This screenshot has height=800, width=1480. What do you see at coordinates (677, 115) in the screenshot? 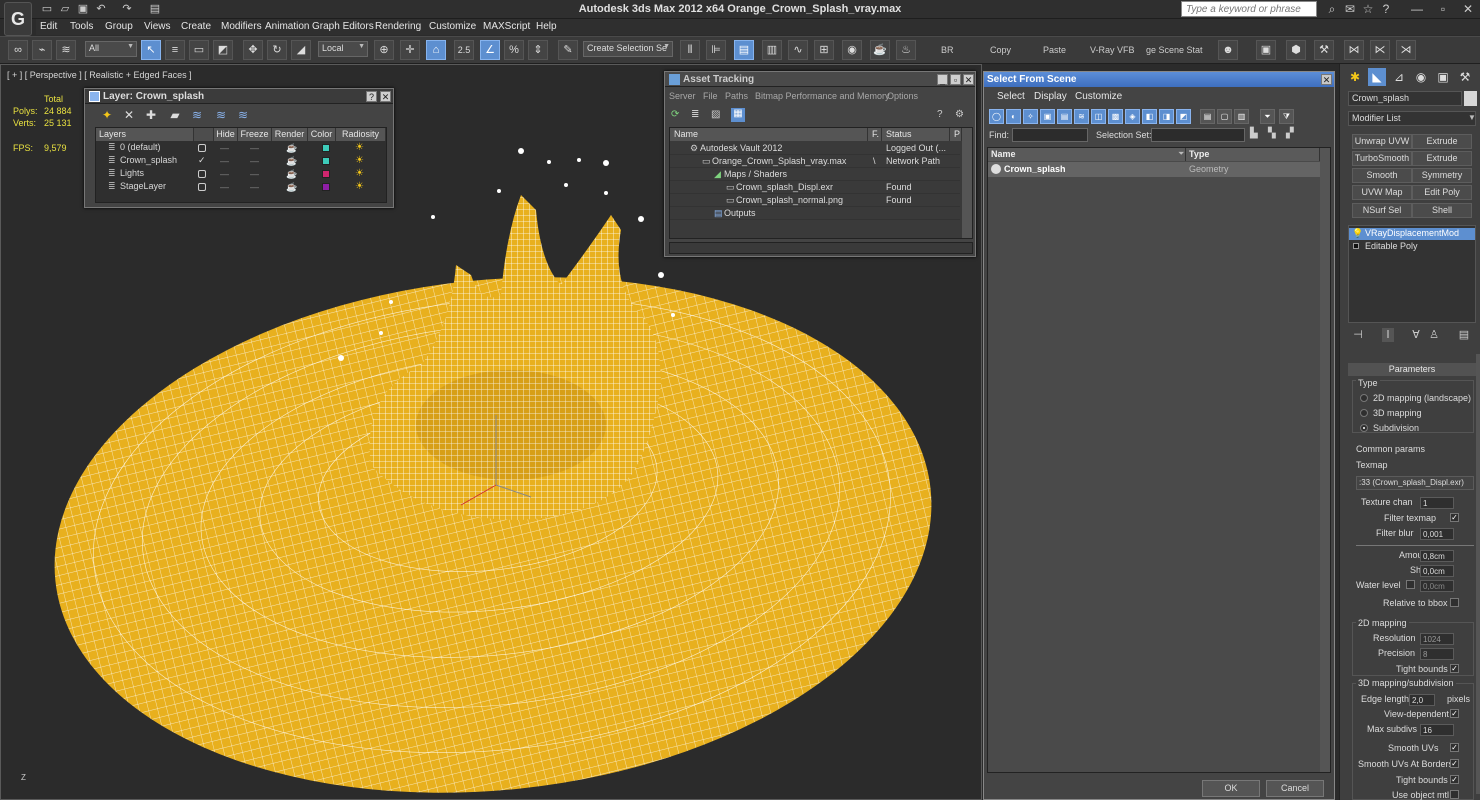
I see `refresh-icon: ⟳` at bounding box center [677, 115].